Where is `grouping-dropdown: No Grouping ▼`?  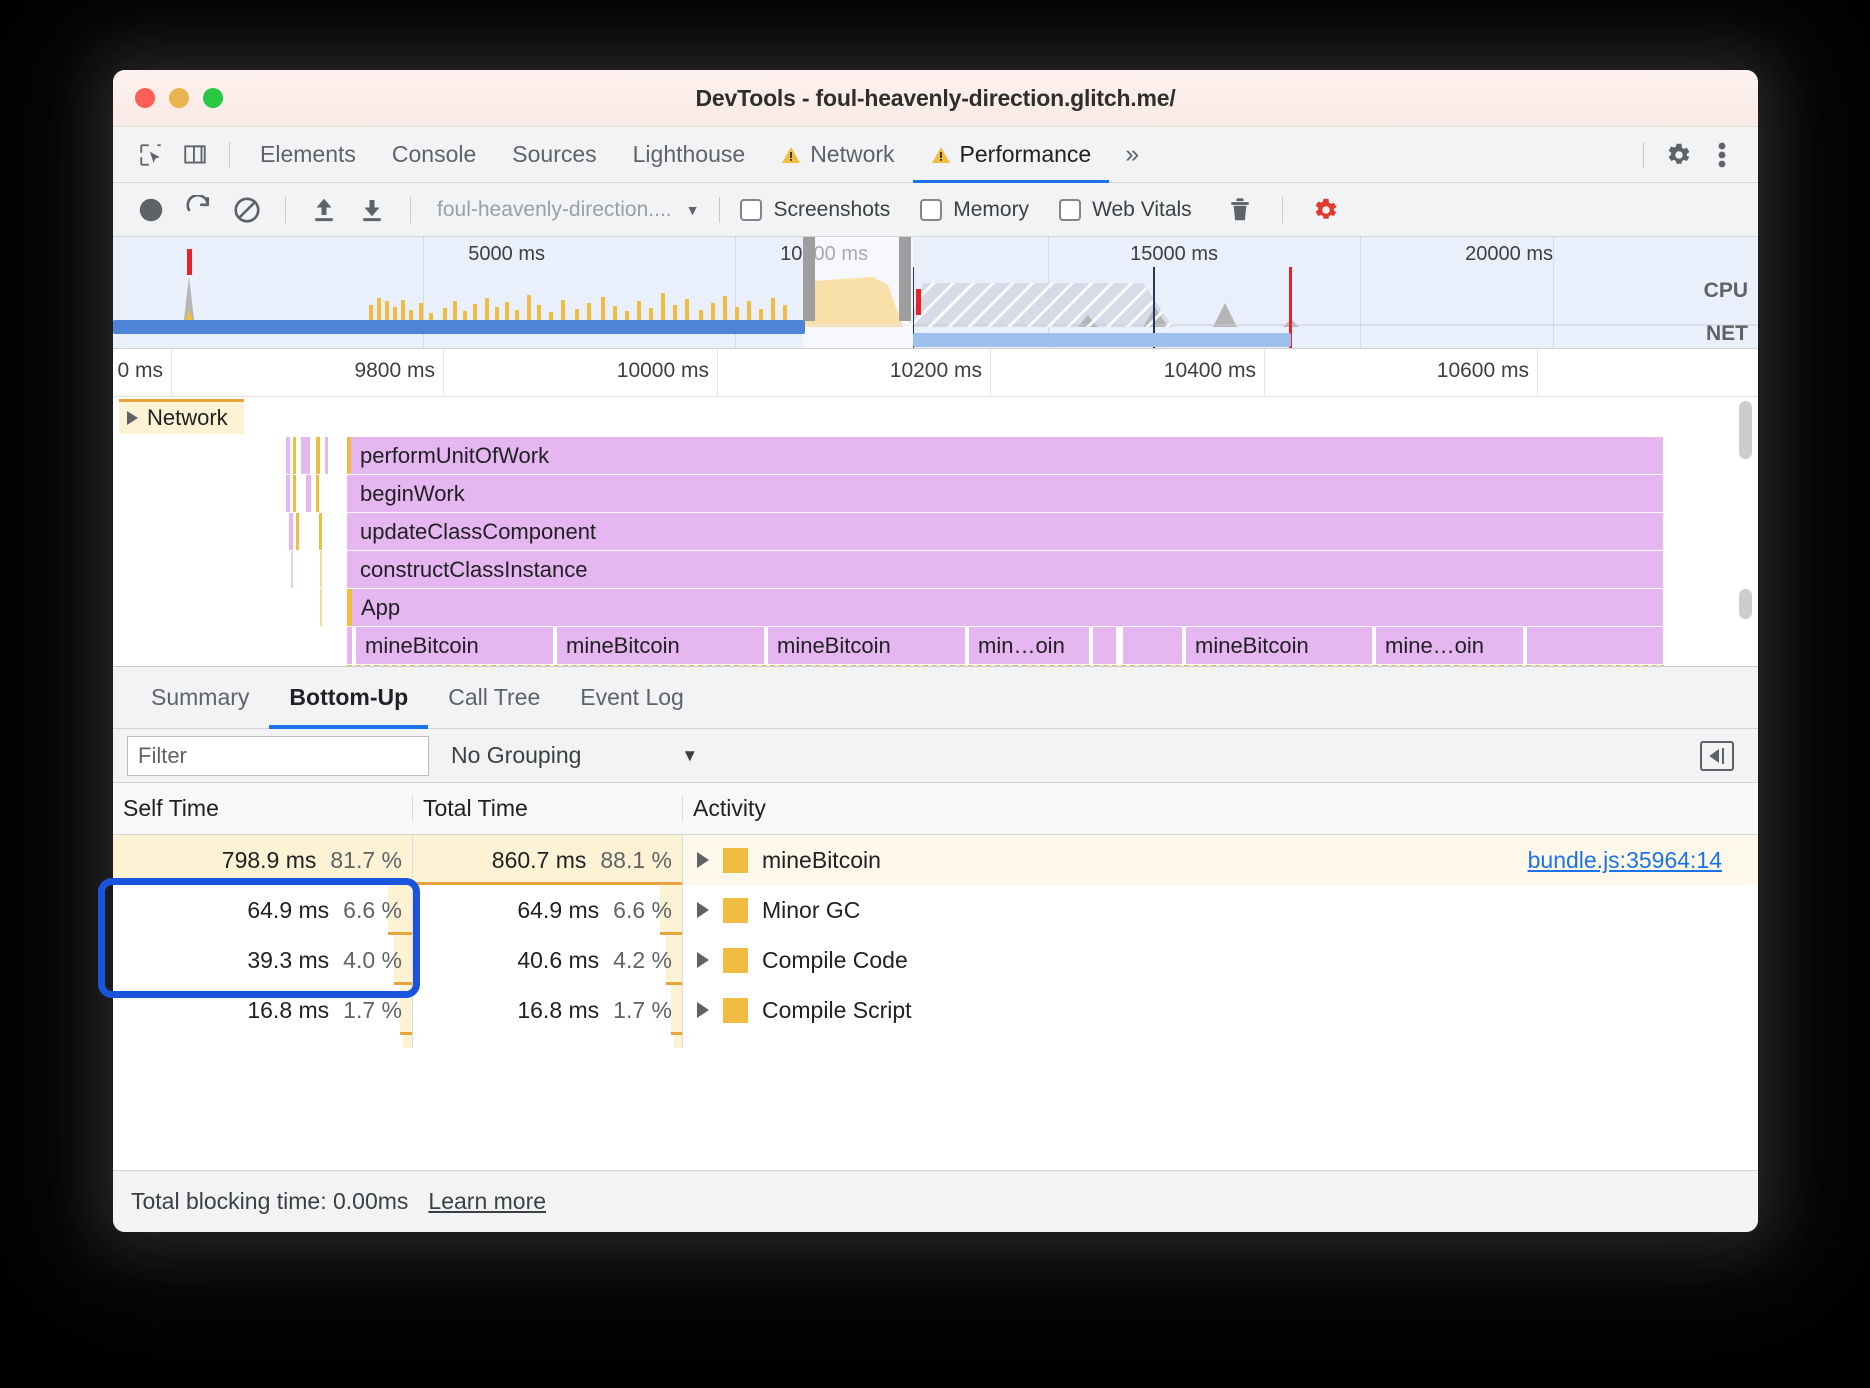 grouping-dropdown: No Grouping ▼ is located at coordinates (574, 755).